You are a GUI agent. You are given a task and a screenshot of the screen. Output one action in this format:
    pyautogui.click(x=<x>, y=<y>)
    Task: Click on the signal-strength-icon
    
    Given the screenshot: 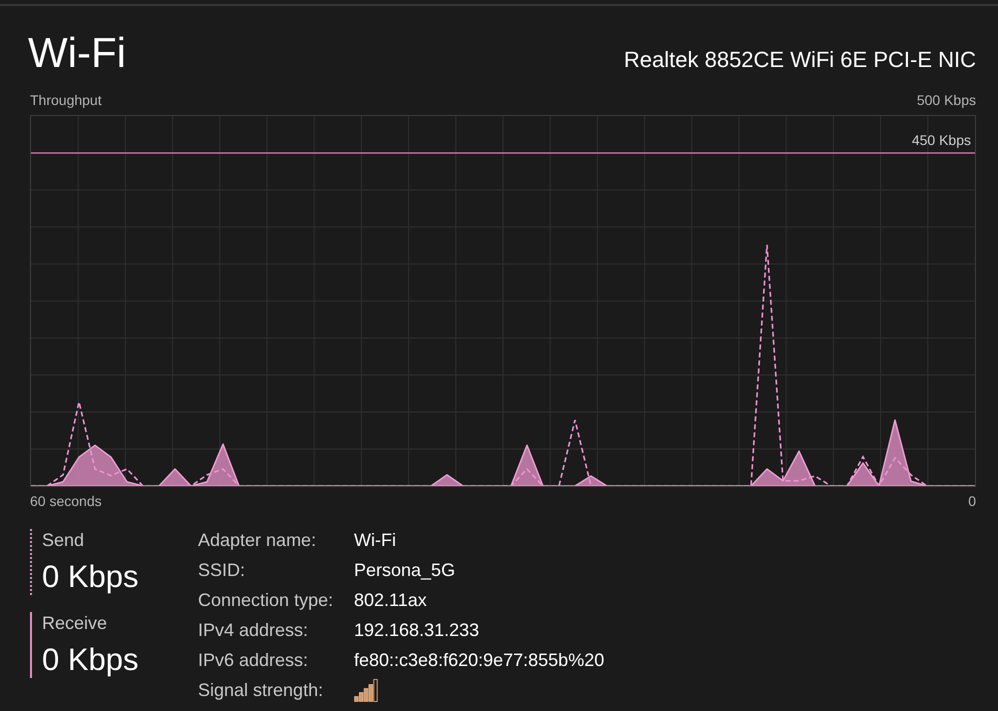 What is the action you would take?
    pyautogui.click(x=366, y=690)
    